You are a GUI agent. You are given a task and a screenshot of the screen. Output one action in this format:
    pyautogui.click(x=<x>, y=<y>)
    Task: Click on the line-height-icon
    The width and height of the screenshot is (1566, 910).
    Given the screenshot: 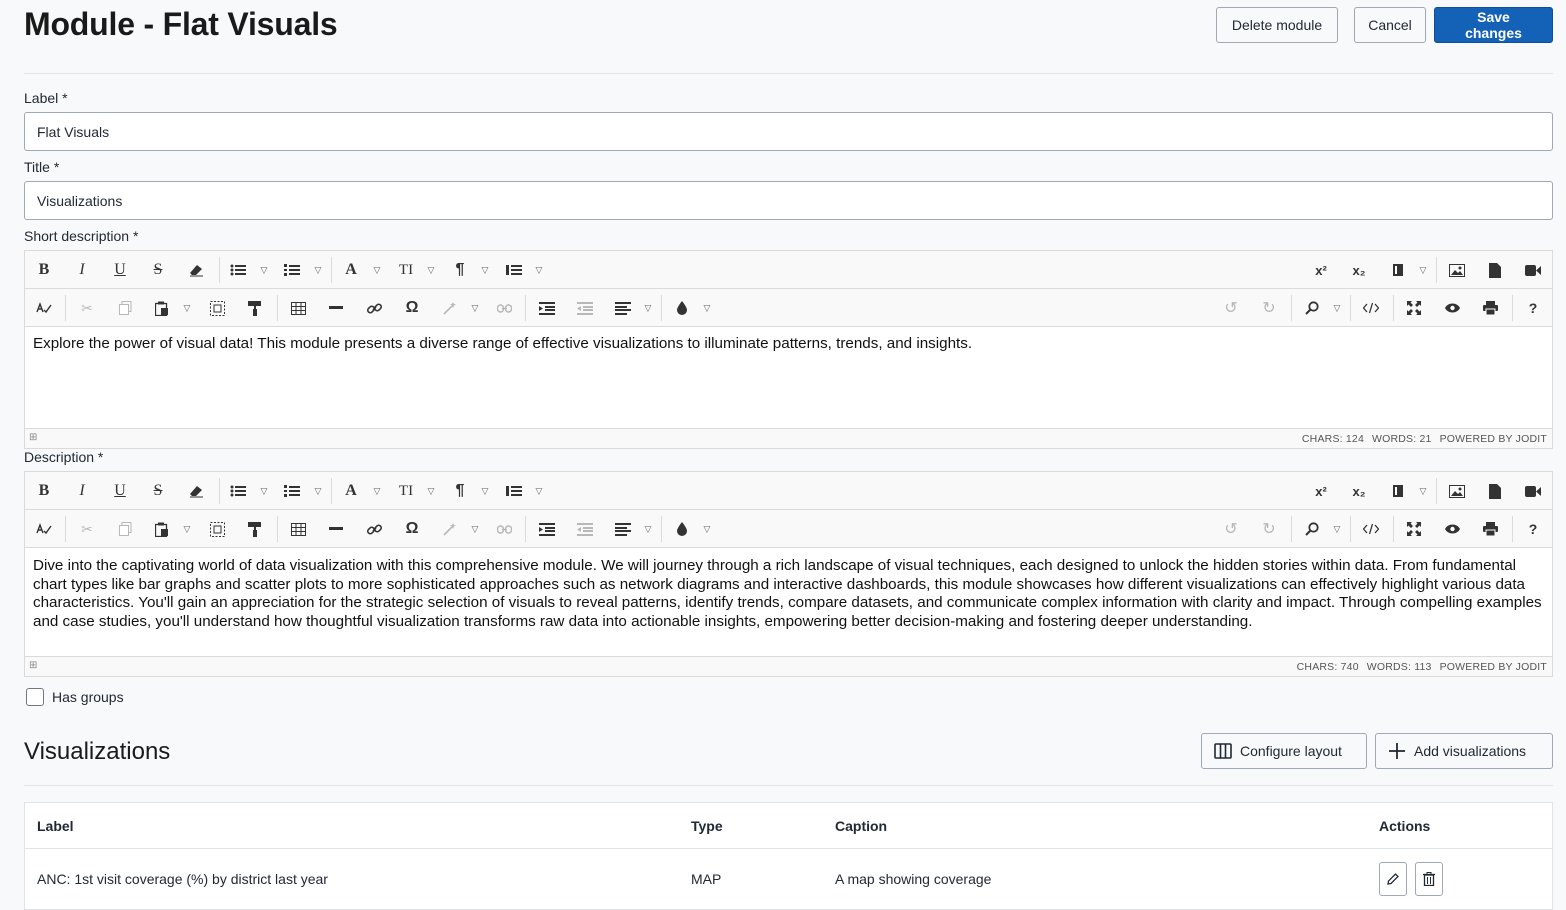 What is the action you would take?
    pyautogui.click(x=514, y=270)
    